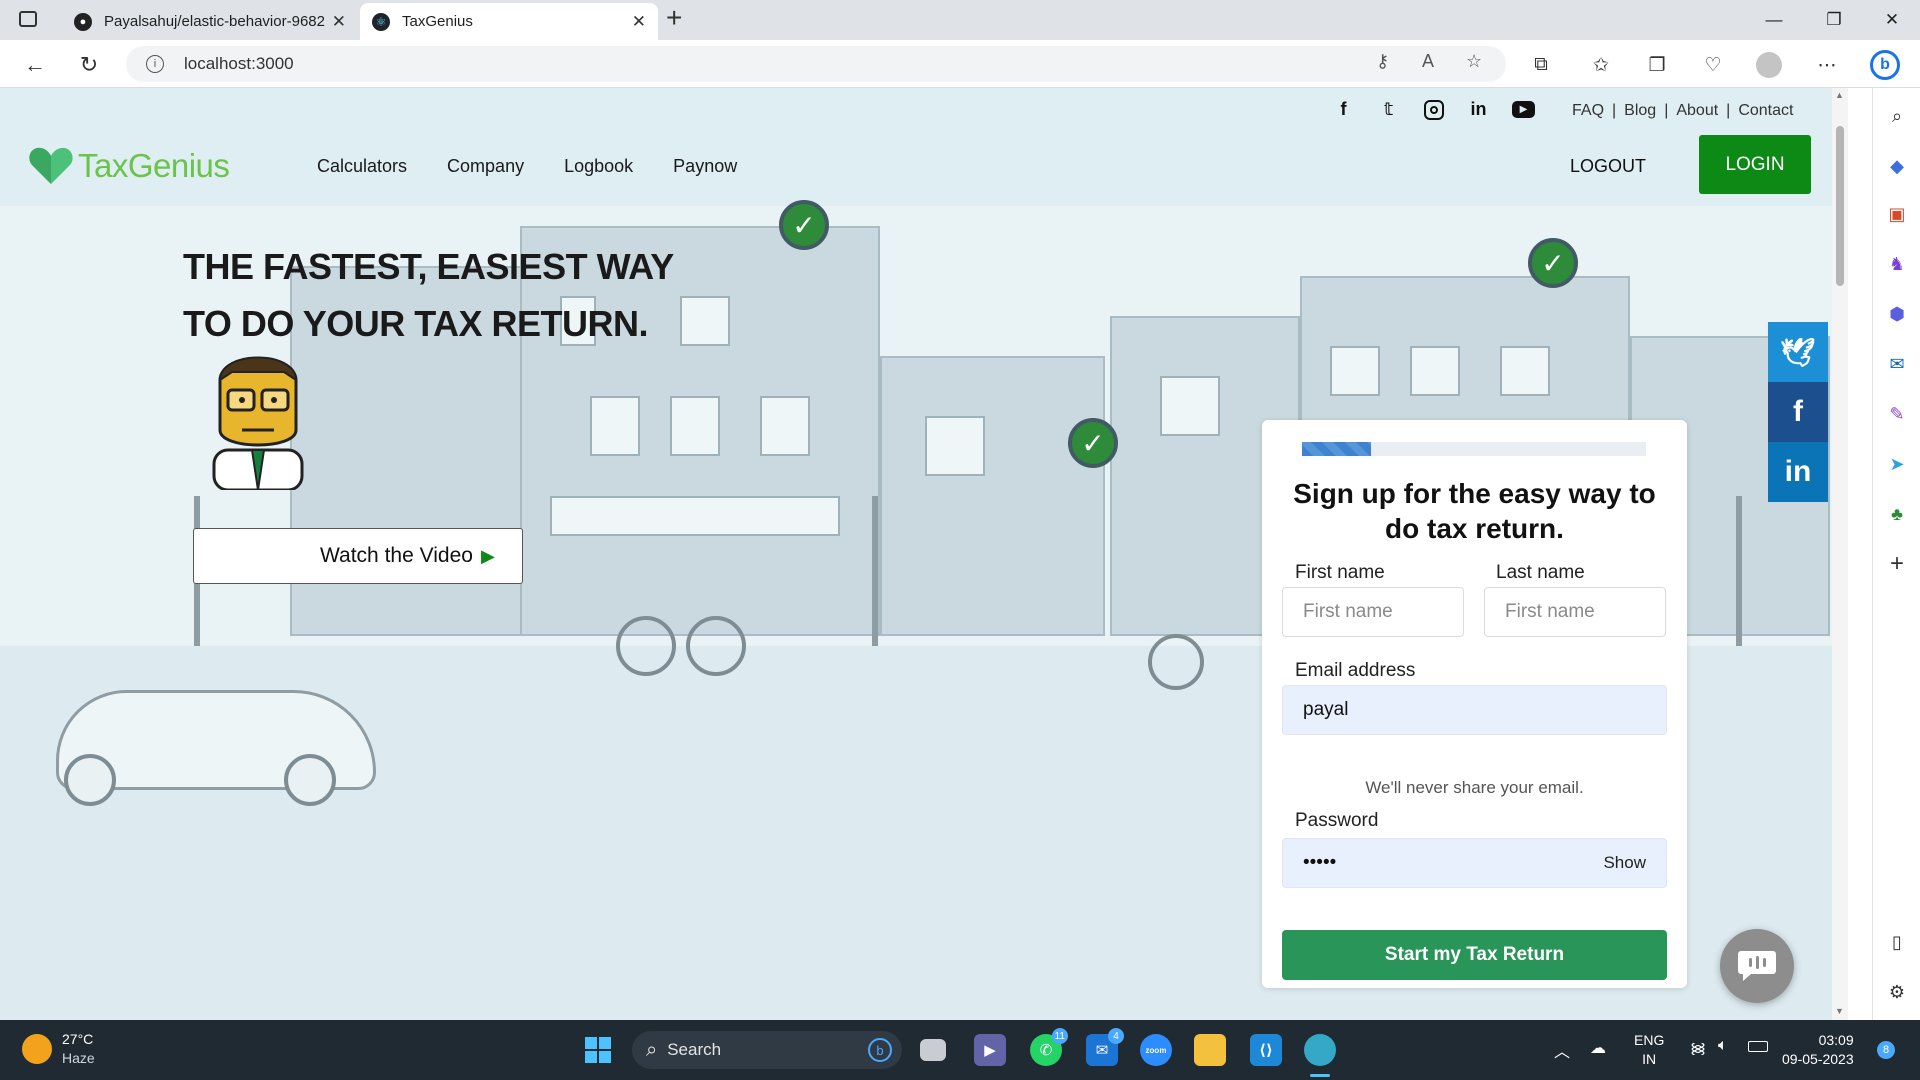 This screenshot has height=1080, width=1920. What do you see at coordinates (1320, 1075) in the screenshot?
I see `active-app-indicator` at bounding box center [1320, 1075].